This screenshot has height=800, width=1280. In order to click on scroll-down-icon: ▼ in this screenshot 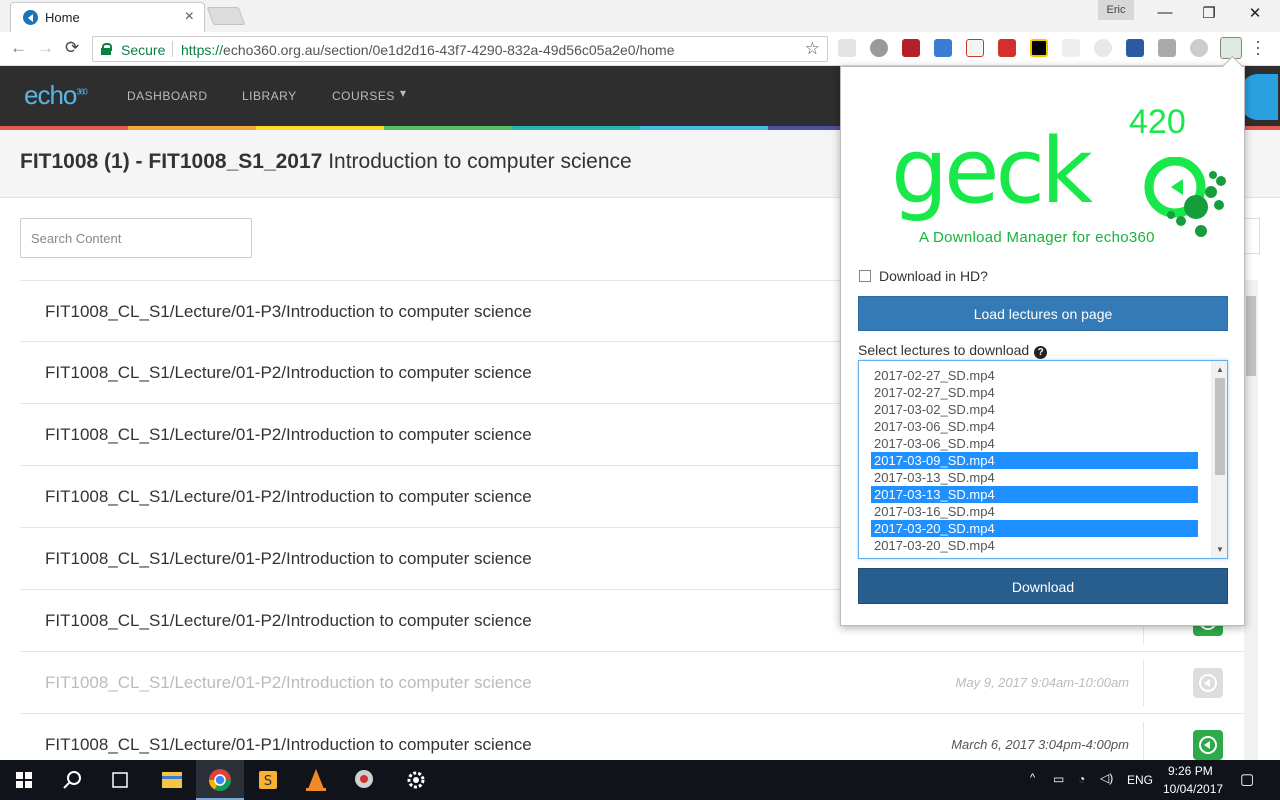, I will do `click(1220, 549)`.